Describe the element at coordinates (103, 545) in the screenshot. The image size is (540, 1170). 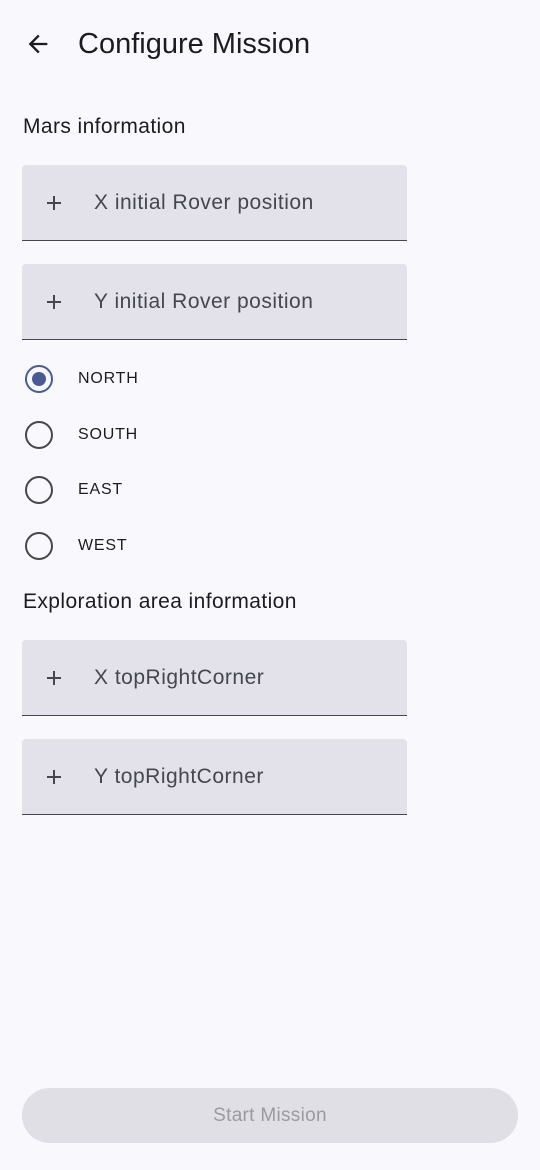
I see `direction-label-west: WEST` at that location.